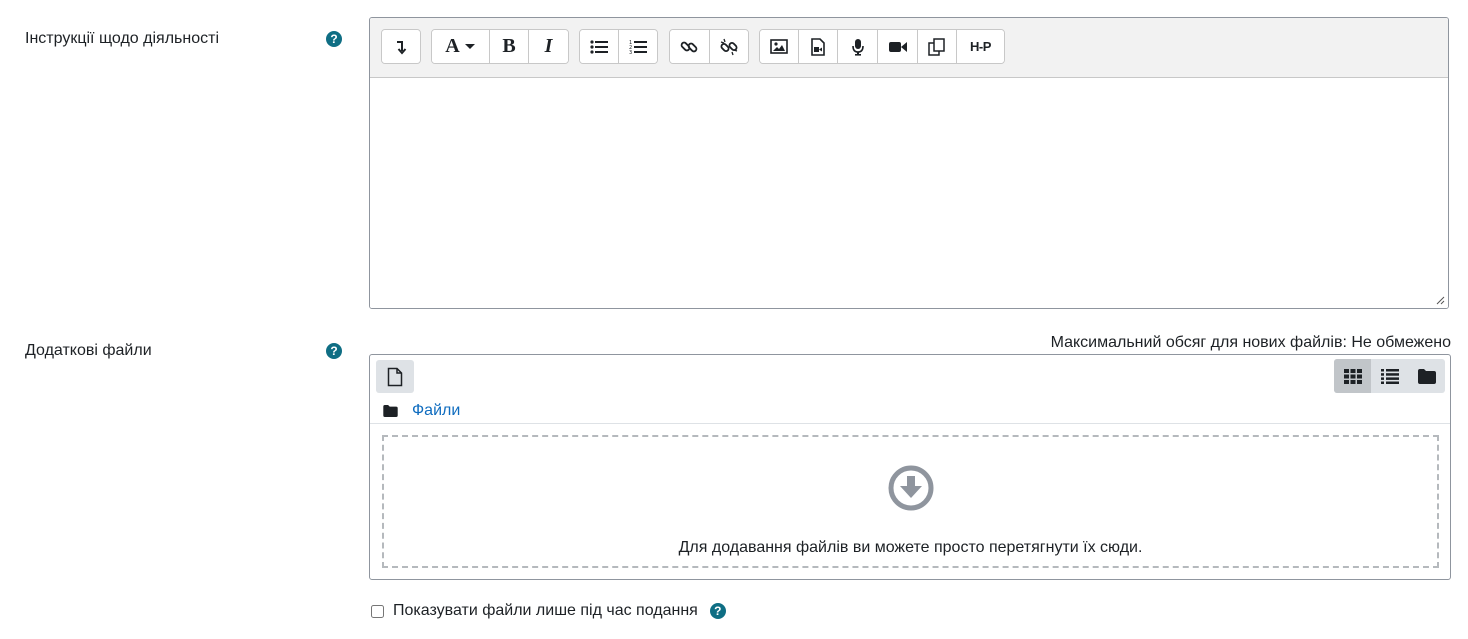  Describe the element at coordinates (779, 46) in the screenshot. I see `image-icon` at that location.